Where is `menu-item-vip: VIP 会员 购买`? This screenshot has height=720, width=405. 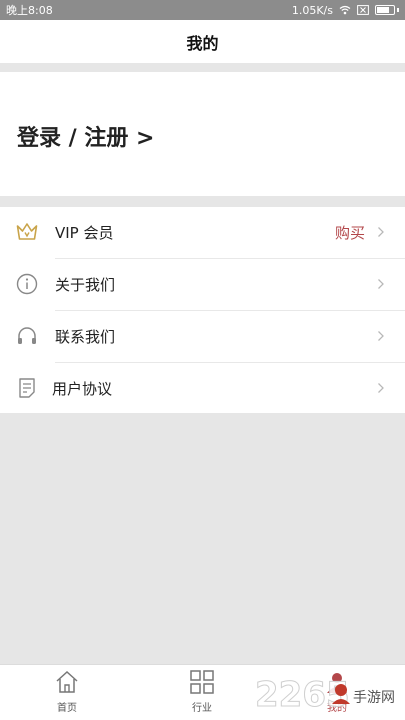
menu-item-vip: VIP 会员 购买 is located at coordinates (202, 232).